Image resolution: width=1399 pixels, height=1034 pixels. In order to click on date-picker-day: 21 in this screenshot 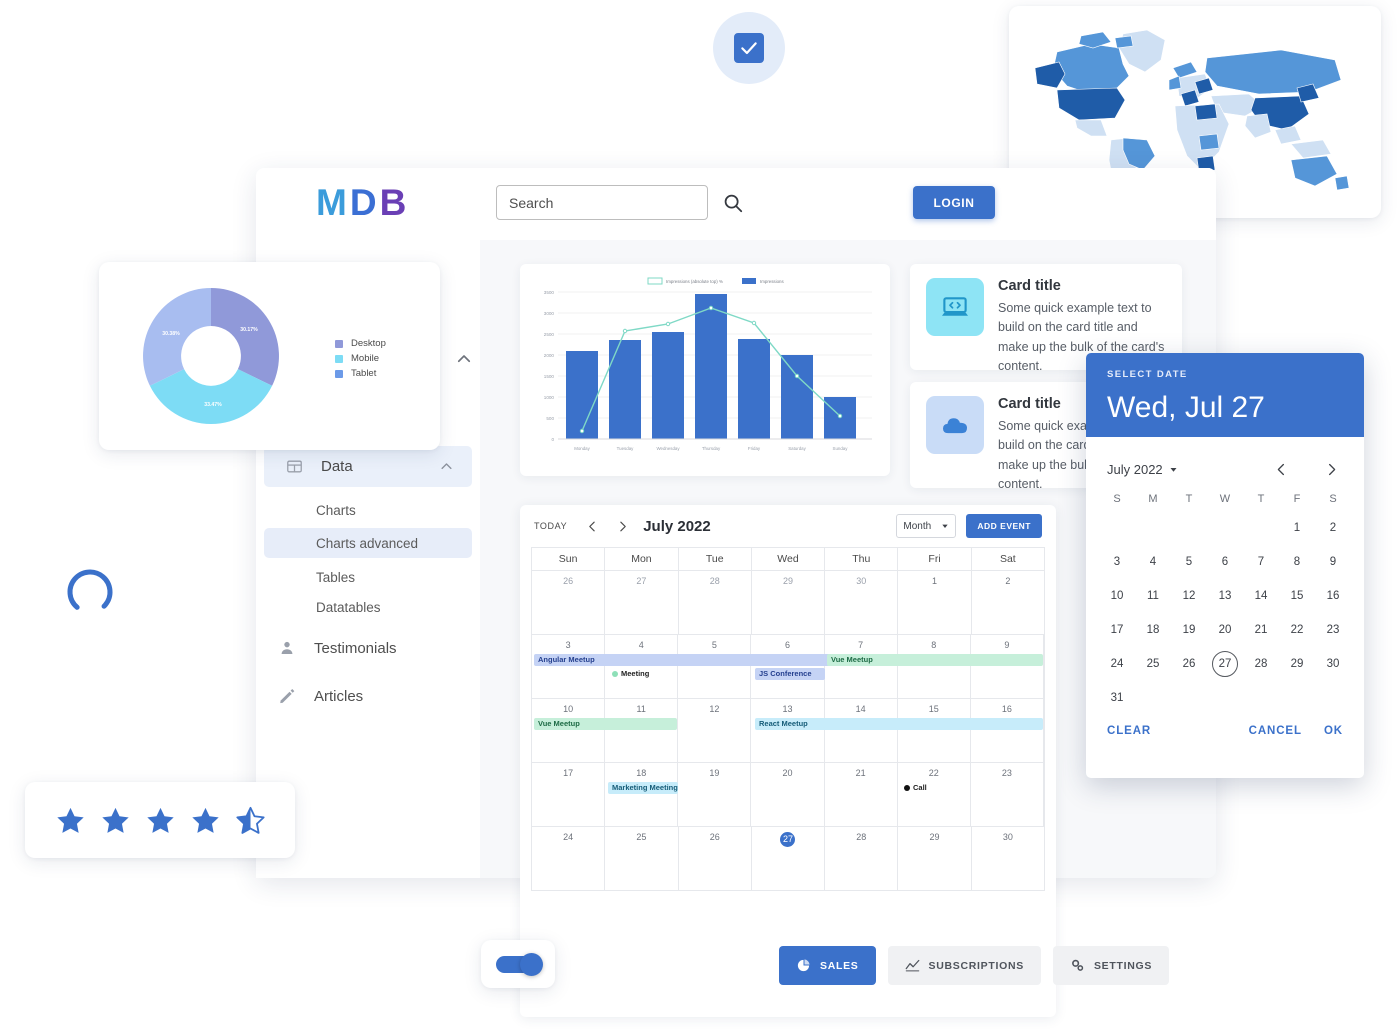, I will do `click(1261, 630)`.